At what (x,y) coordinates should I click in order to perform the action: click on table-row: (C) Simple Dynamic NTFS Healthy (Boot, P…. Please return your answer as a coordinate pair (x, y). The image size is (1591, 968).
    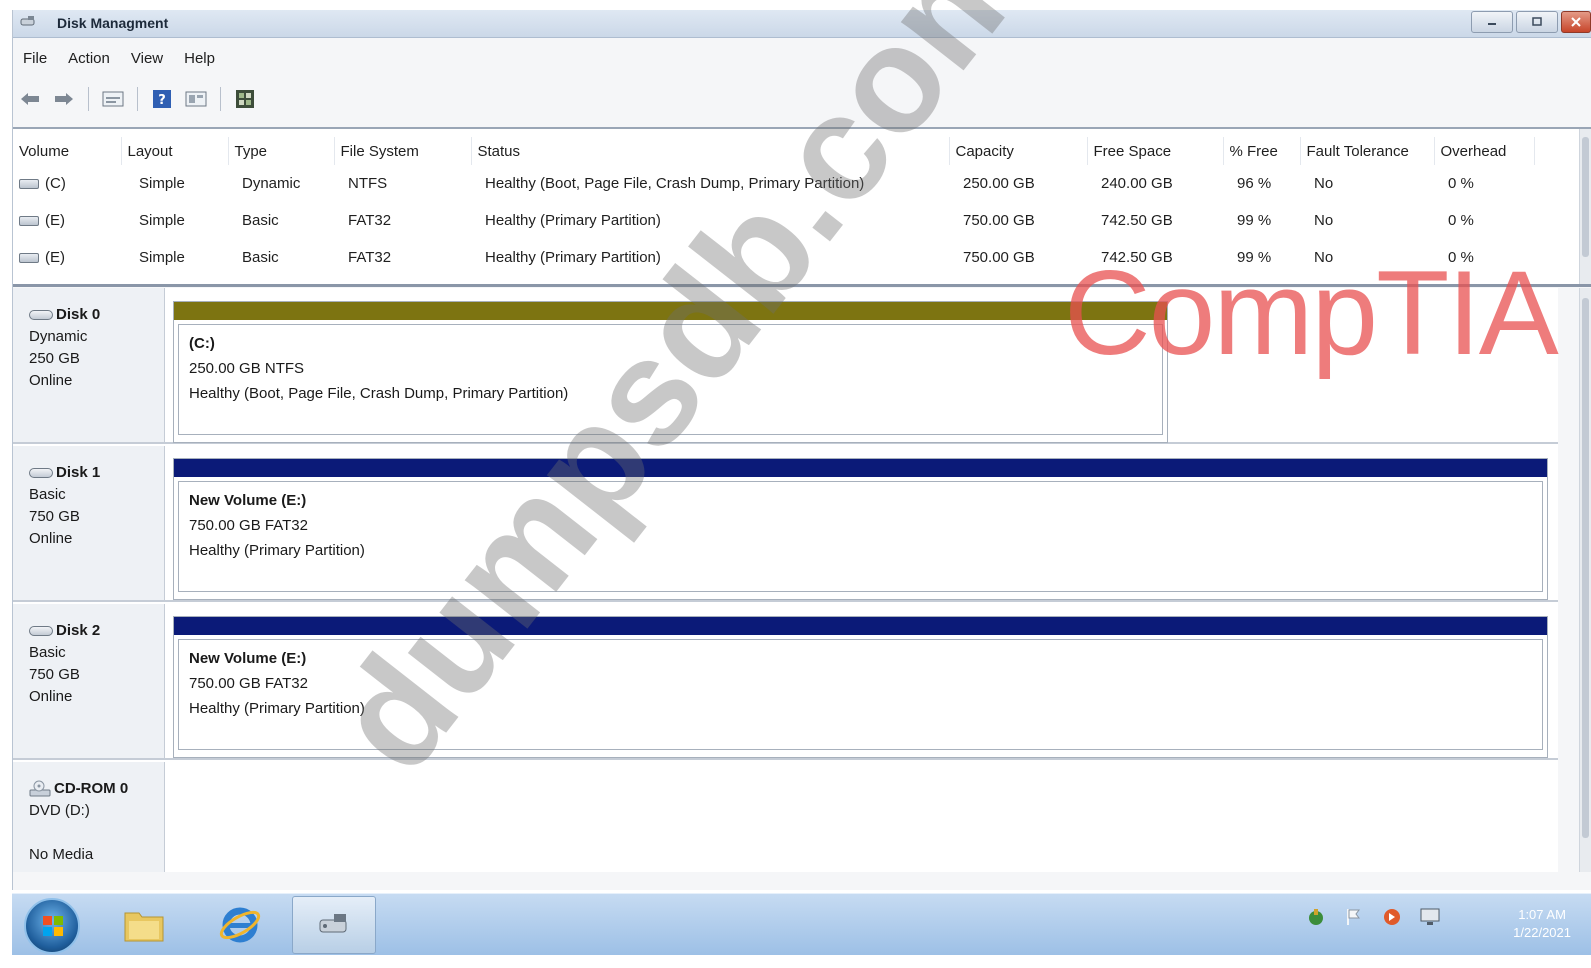
    Looking at the image, I should click on (773, 183).